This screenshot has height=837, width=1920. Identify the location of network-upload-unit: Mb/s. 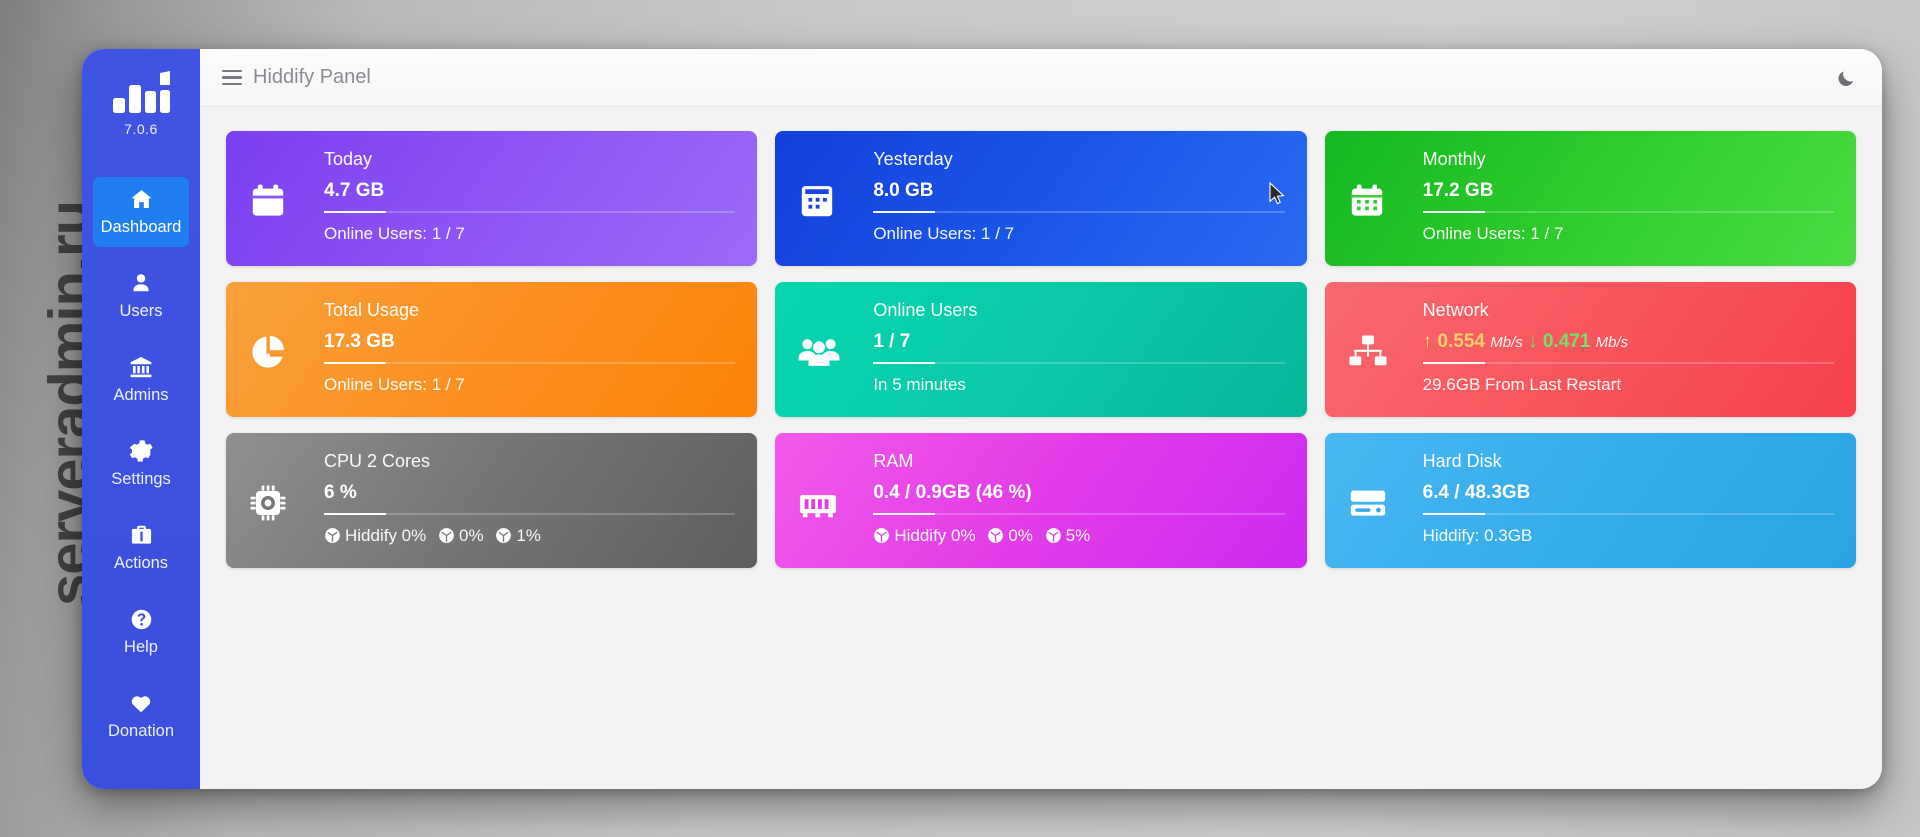
(1506, 342).